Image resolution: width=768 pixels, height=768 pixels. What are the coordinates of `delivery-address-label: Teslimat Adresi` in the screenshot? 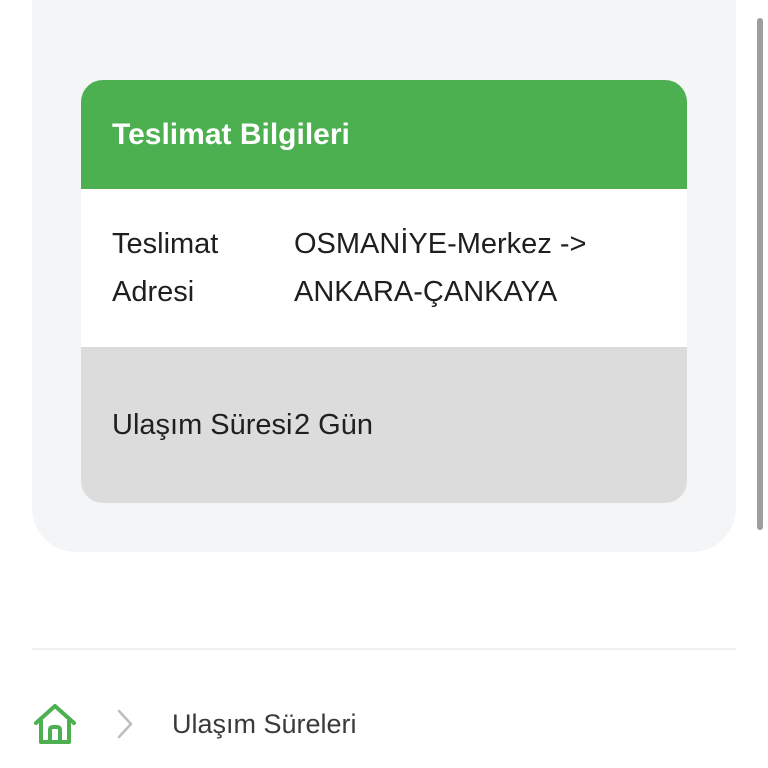 It's located at (165, 268).